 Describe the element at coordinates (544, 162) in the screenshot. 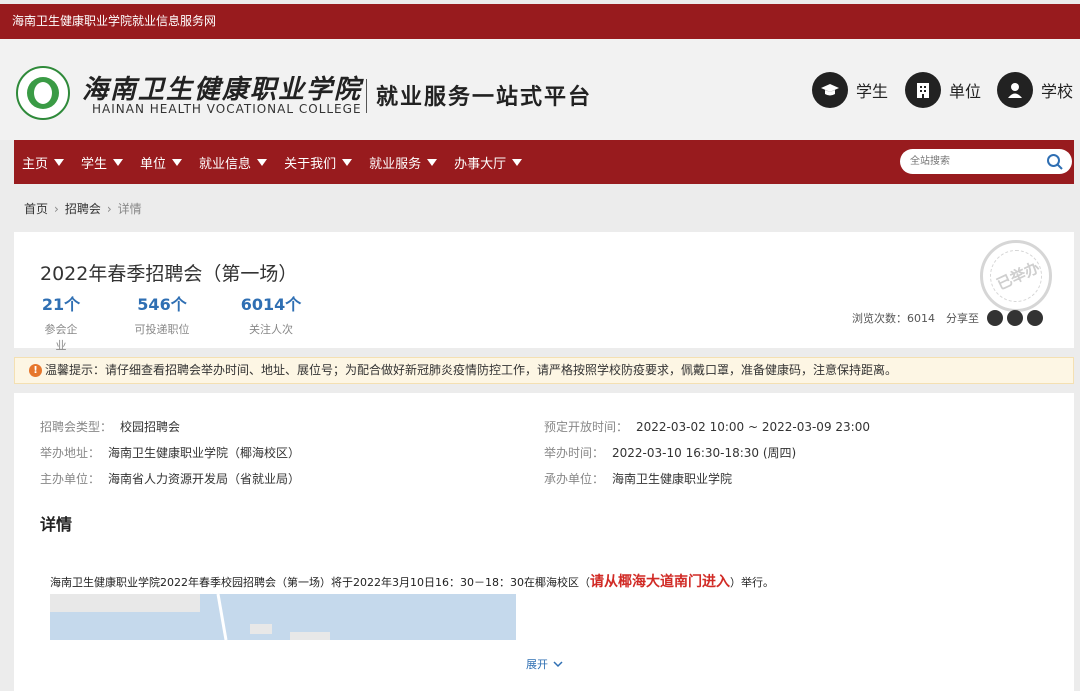

I see `main-nav: 主页 学生 单位 就业信息 关于我们 就业服务 办事大厅` at that location.